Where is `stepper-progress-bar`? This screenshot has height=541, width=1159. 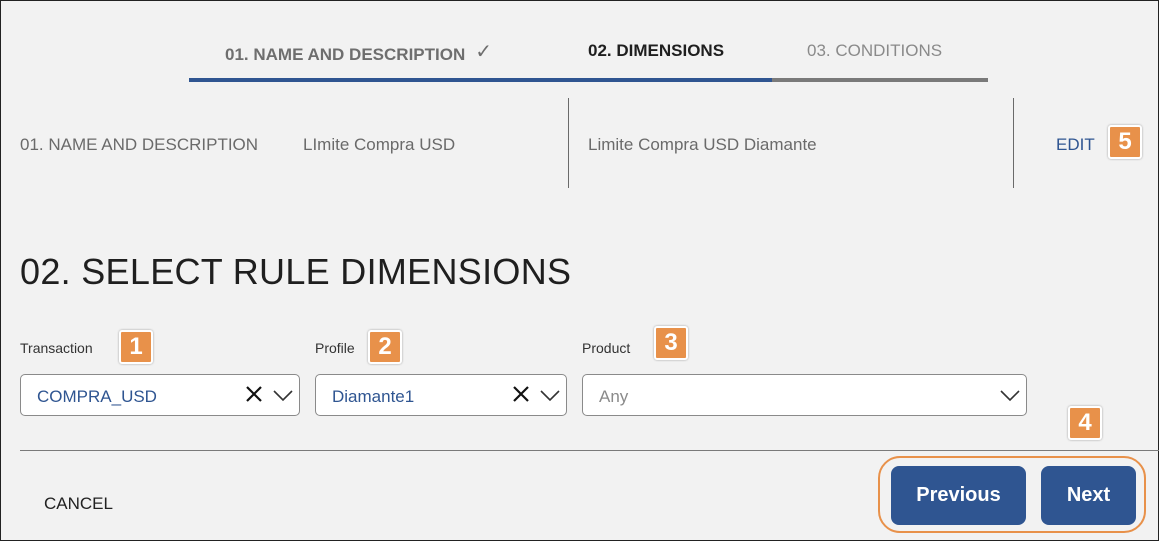 stepper-progress-bar is located at coordinates (588, 80).